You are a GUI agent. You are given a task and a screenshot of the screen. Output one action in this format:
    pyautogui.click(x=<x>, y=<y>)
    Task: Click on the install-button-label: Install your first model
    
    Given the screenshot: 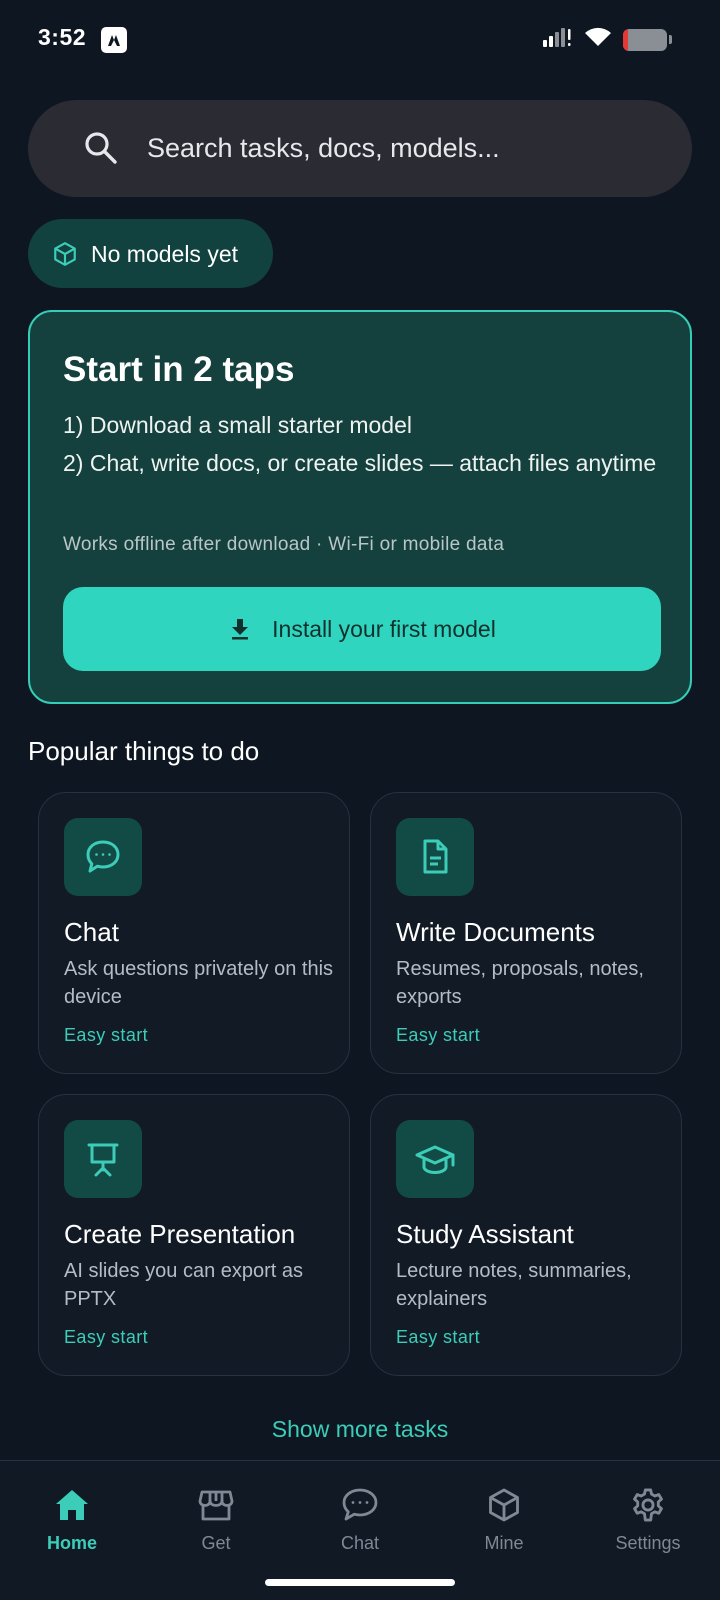 What is the action you would take?
    pyautogui.click(x=384, y=628)
    